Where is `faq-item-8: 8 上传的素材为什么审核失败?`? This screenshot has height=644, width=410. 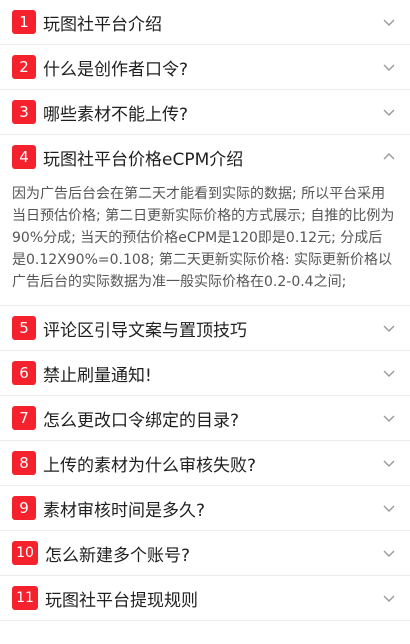
faq-item-8: 8 上传的素材为什么审核失败? is located at coordinates (205, 463).